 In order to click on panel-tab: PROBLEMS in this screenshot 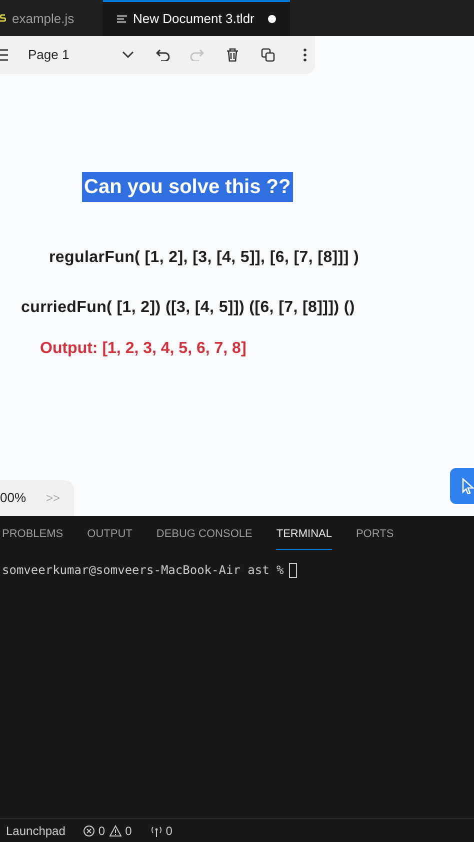, I will do `click(33, 535)`.